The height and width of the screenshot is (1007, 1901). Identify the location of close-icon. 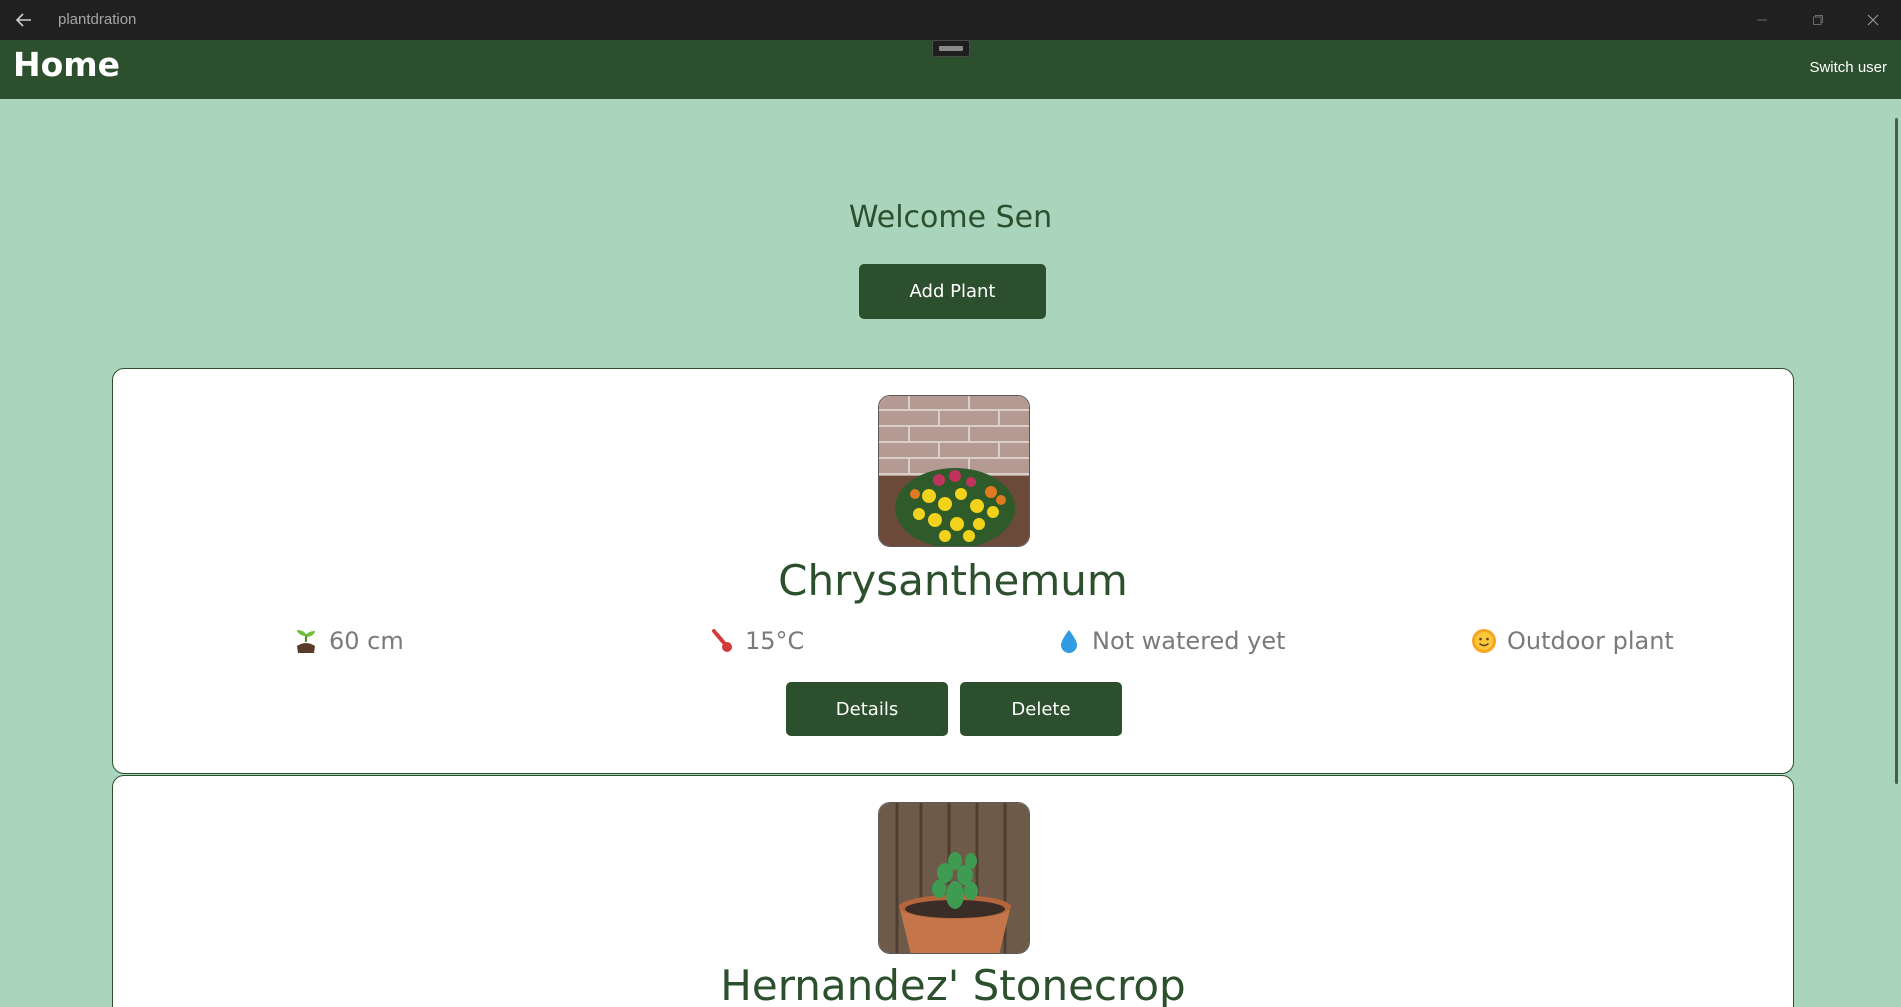
(1873, 20).